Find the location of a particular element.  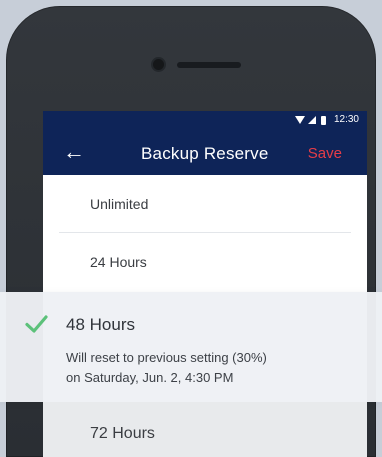

save-button: Save is located at coordinates (325, 154).